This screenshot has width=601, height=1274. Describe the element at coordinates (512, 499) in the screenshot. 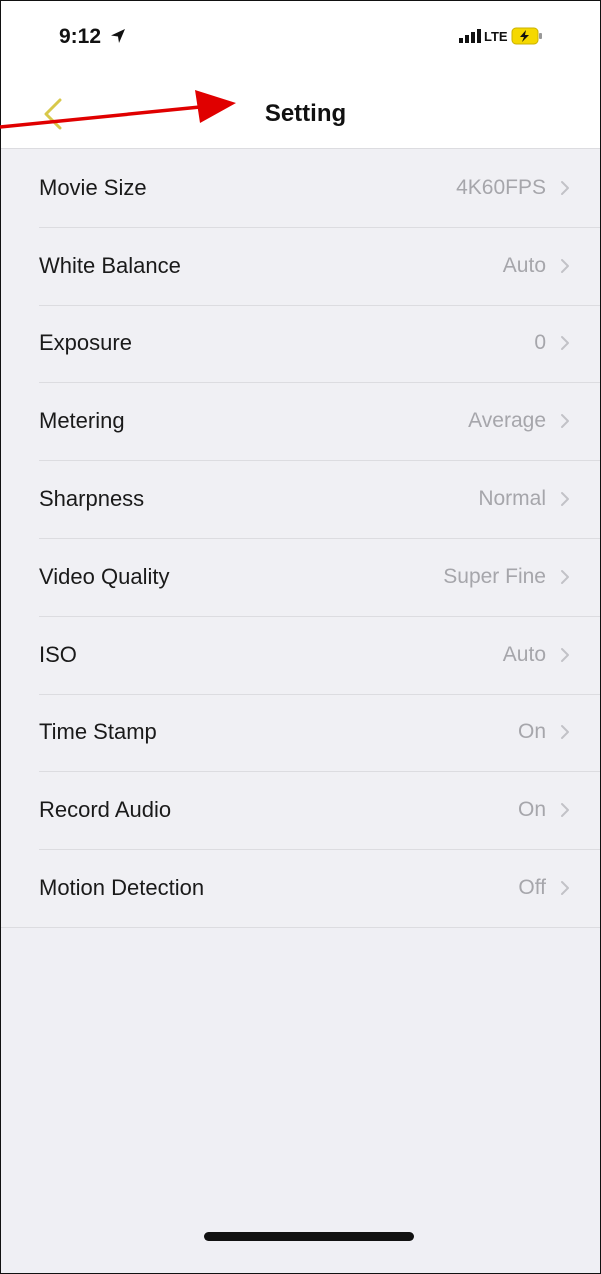

I see `setting-value: Normal` at that location.